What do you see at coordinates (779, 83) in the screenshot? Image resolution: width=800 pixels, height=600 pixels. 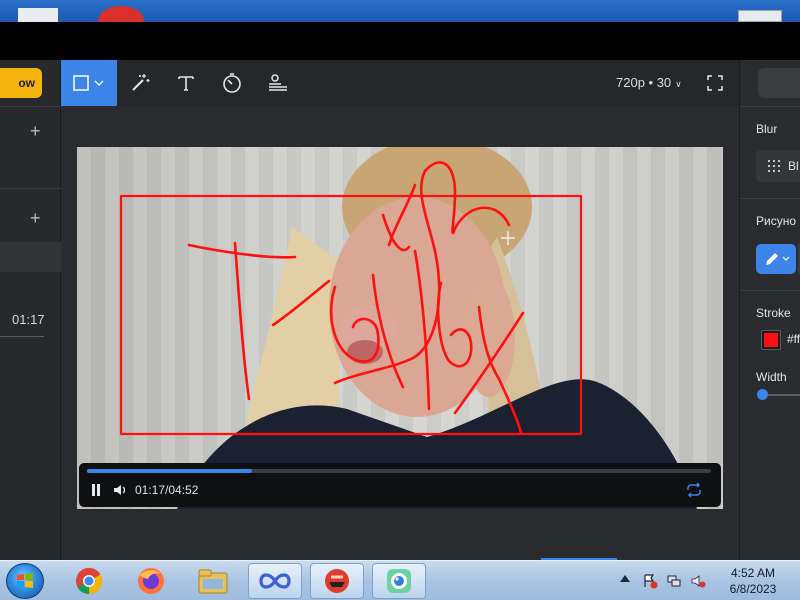 I see `panel-top-button` at bounding box center [779, 83].